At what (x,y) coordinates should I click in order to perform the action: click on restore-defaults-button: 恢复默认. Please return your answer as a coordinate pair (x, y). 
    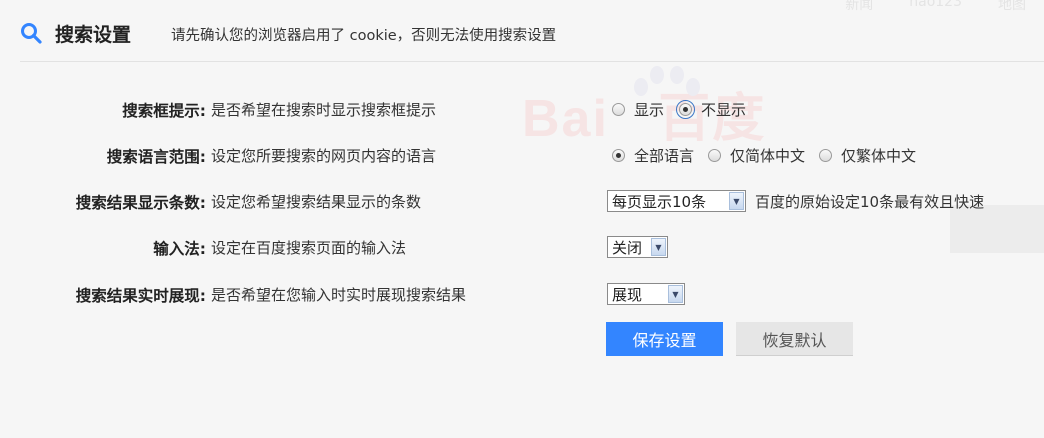
    Looking at the image, I should click on (794, 339).